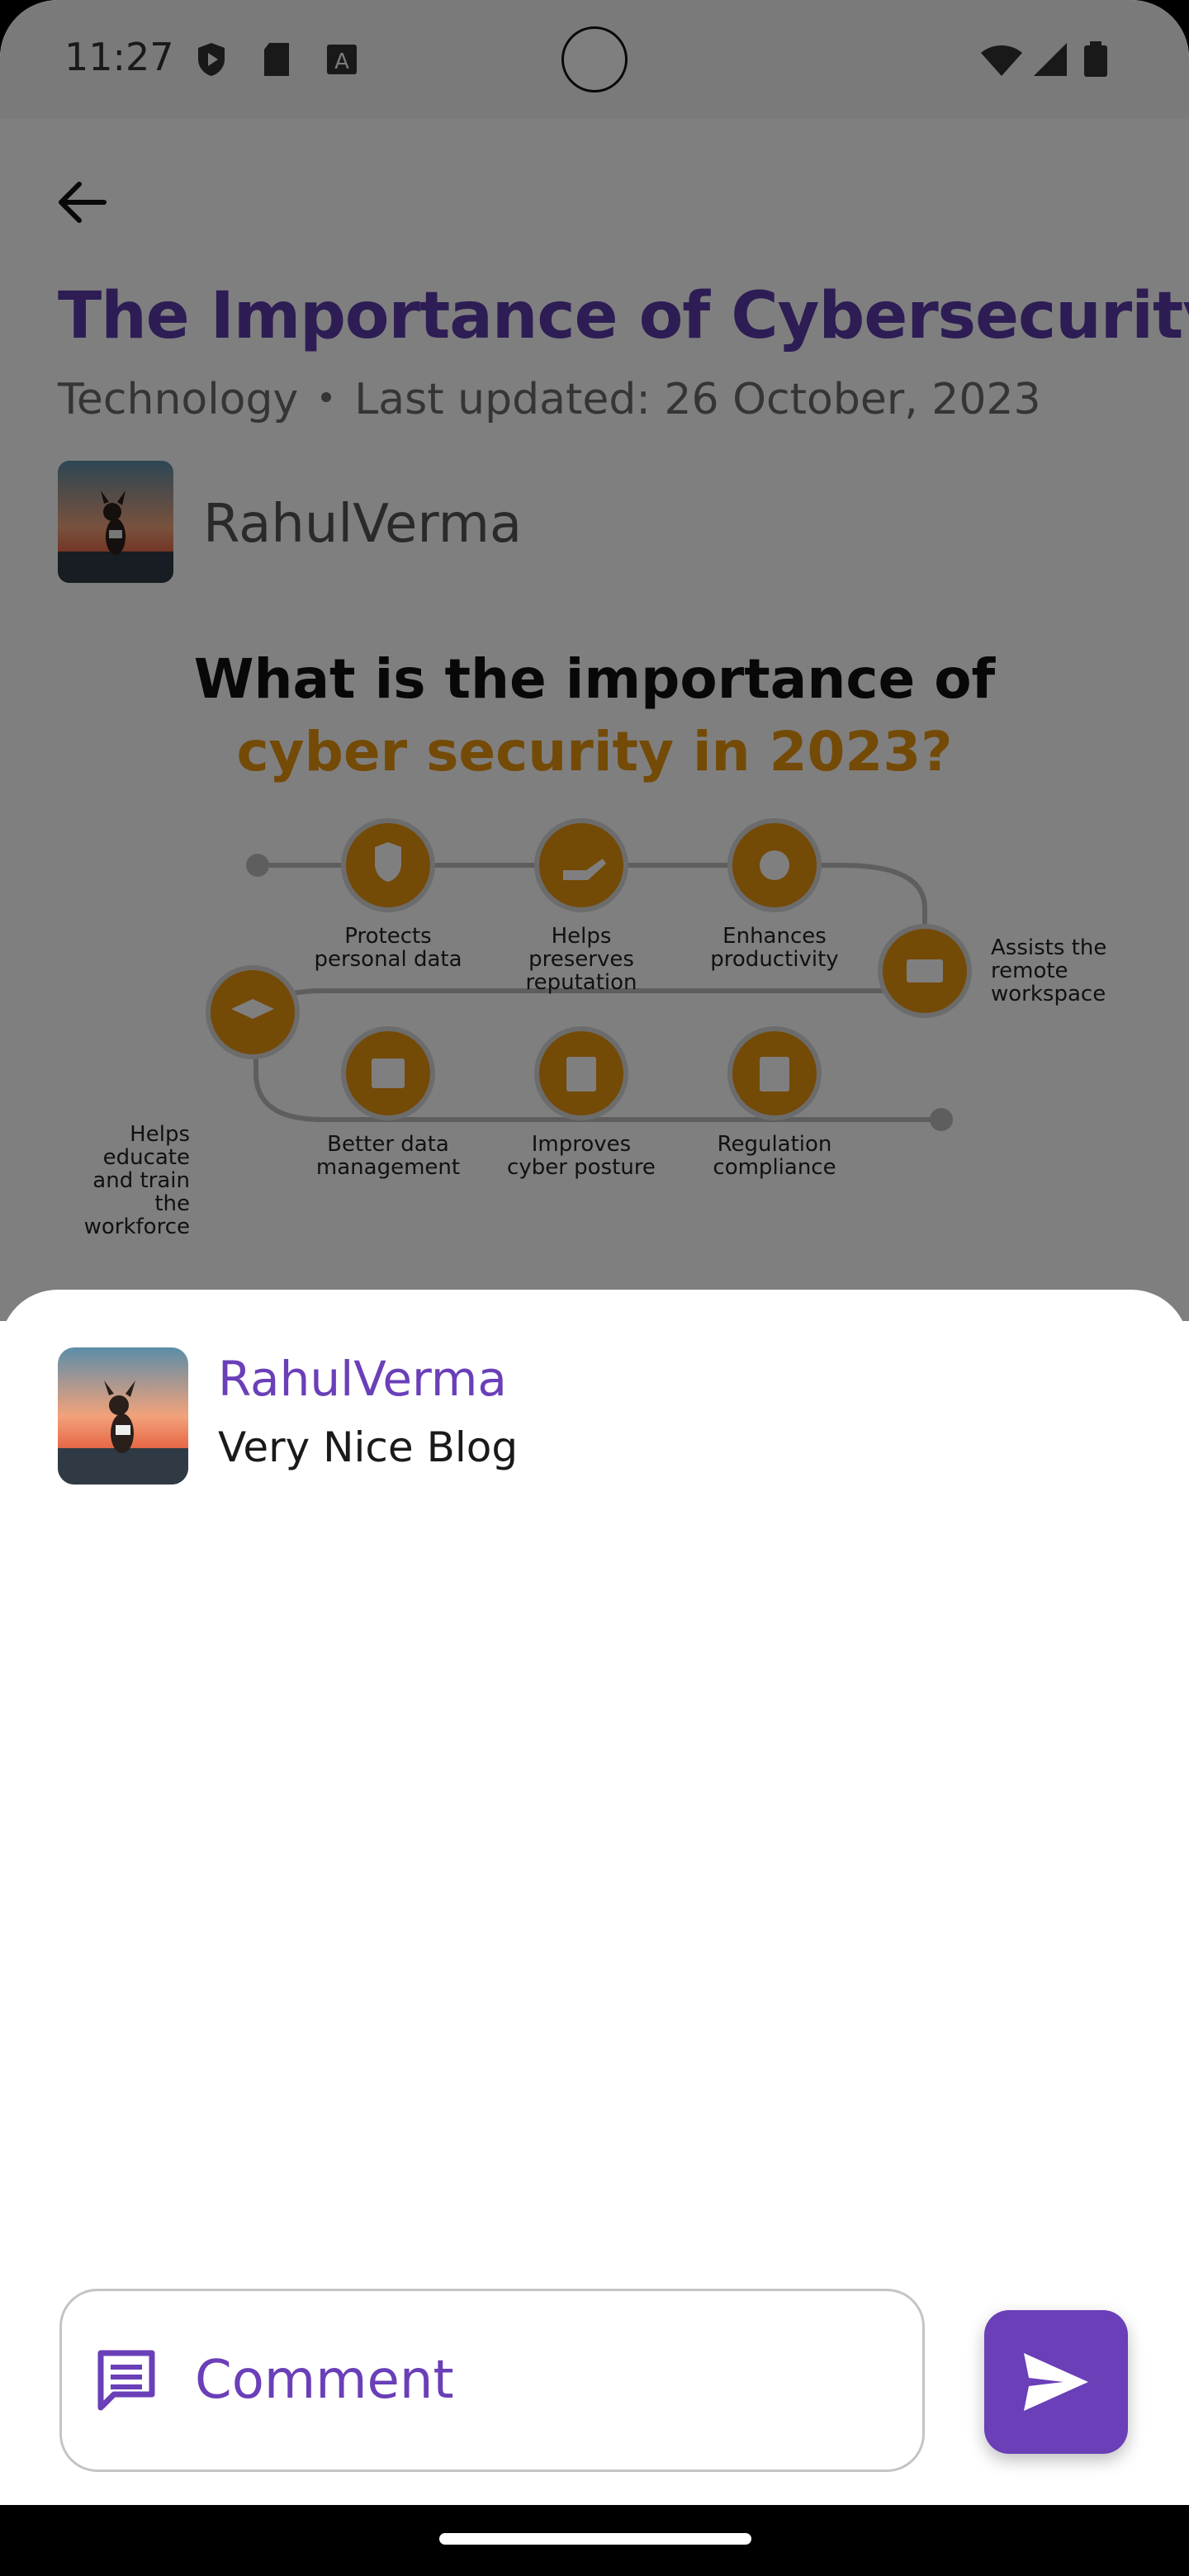 This screenshot has width=1189, height=2576. I want to click on comment-author: RahulVerma, so click(362, 1379).